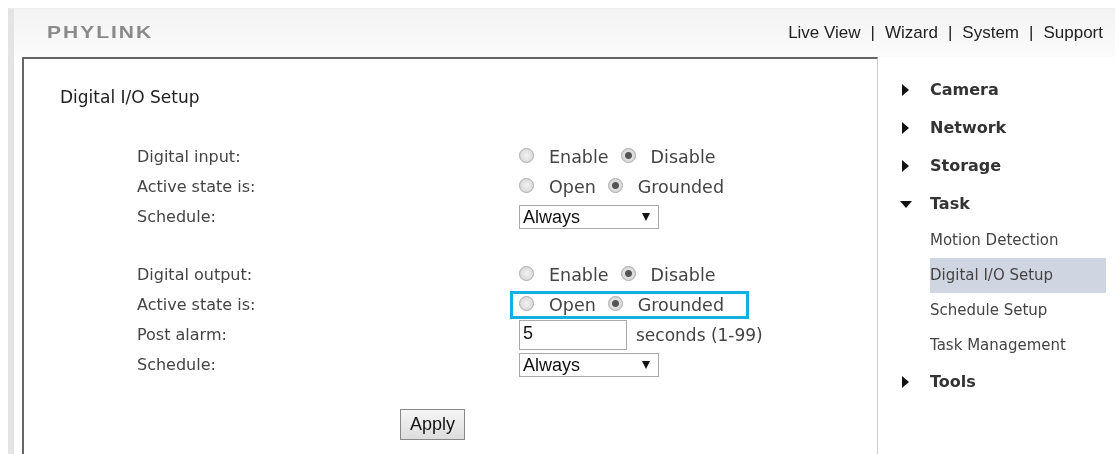  What do you see at coordinates (1073, 33) in the screenshot?
I see `nav-link: Support` at bounding box center [1073, 33].